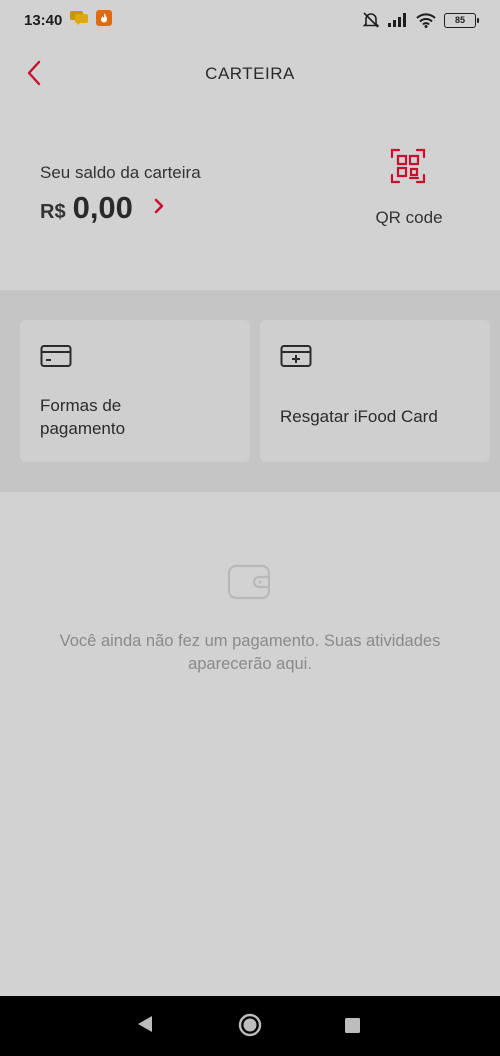  I want to click on nav-back-icon, so click(145, 1026).